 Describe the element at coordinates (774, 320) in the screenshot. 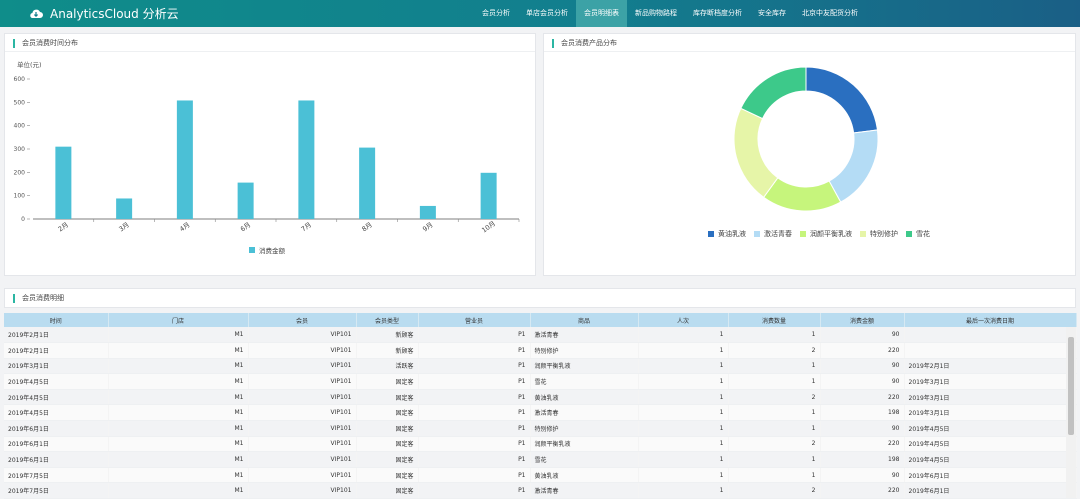

I see `column-header: 消费数量` at that location.